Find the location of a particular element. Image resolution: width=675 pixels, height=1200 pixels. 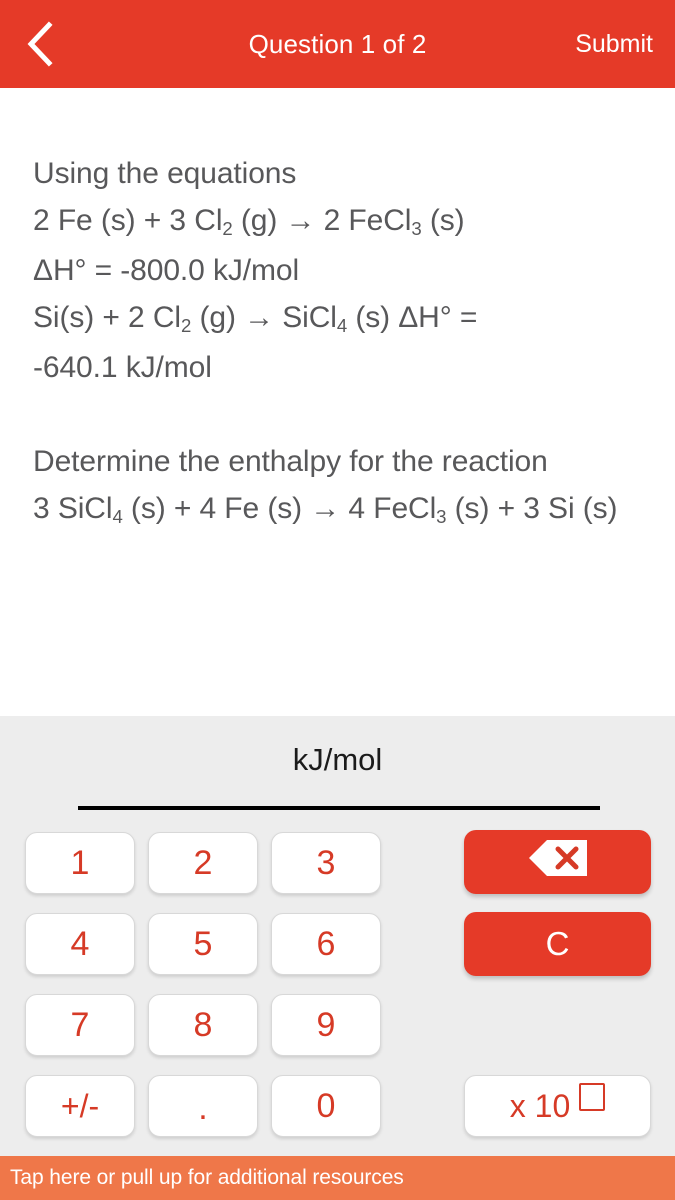

equation-2-line-1: Si(s) + 2 Cl2 (g) → SiCl4 (s) ΔH° = is located at coordinates (339, 319).